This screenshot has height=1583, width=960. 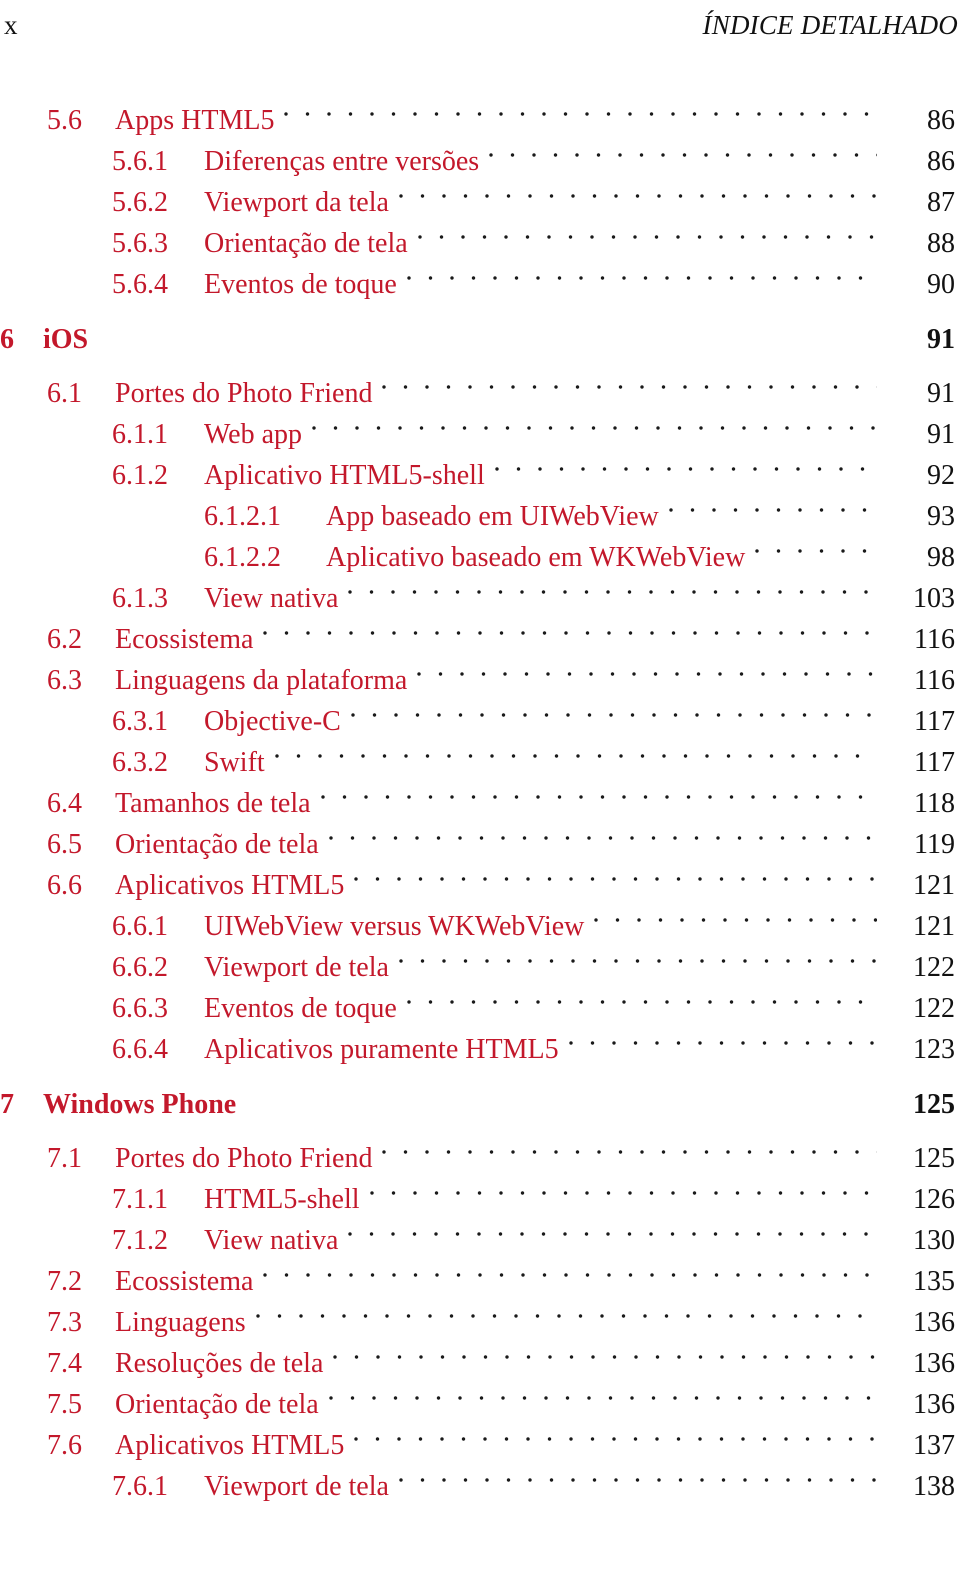 What do you see at coordinates (140, 202) in the screenshot?
I see `toc-entry-number: 5.6.2` at bounding box center [140, 202].